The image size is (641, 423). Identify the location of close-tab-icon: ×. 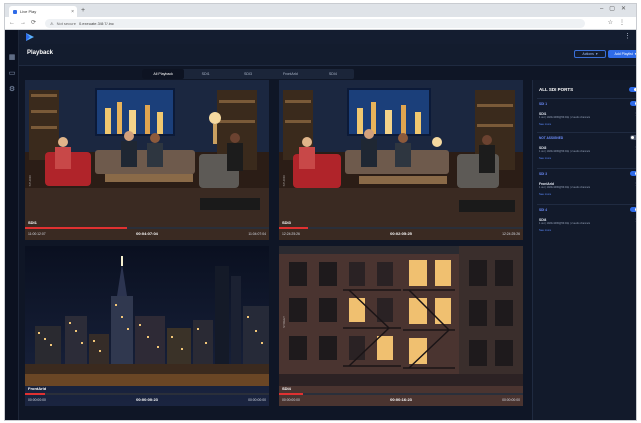
(72, 12).